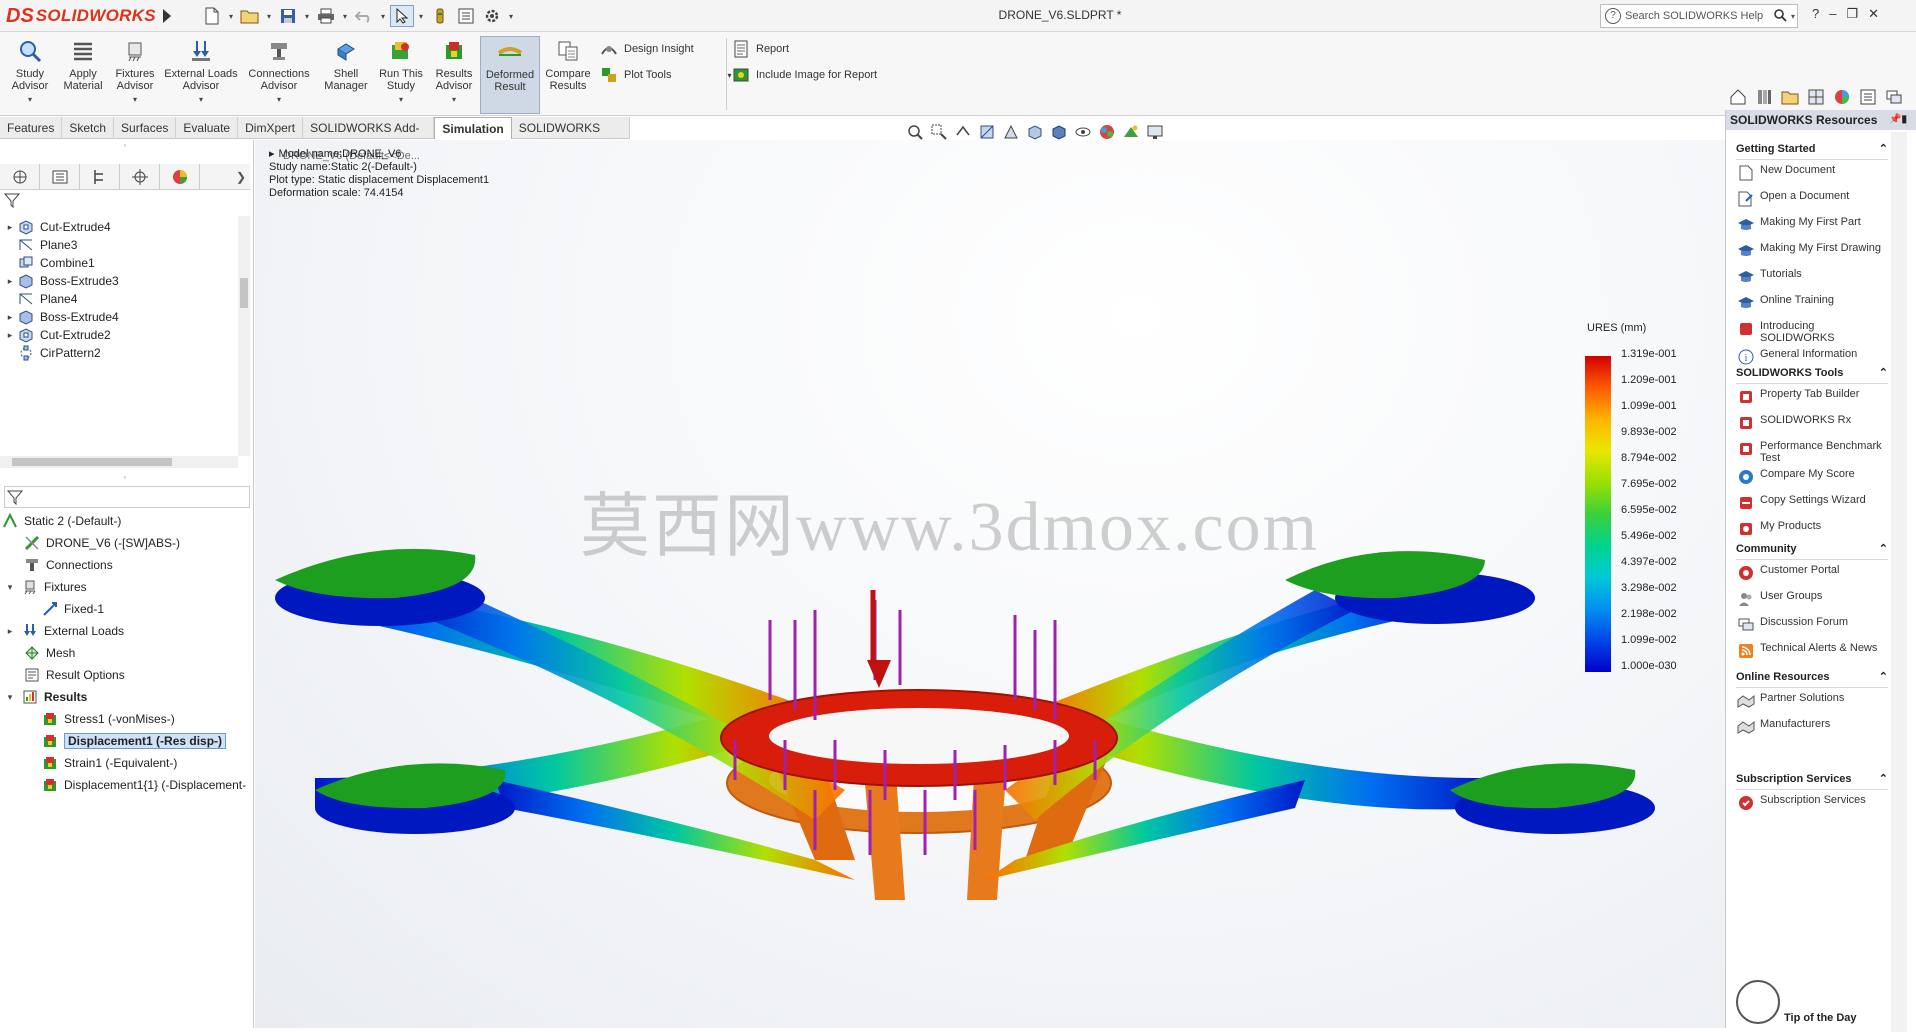  I want to click on result-stress1: Stress1 (-vonMises-), so click(107, 719).